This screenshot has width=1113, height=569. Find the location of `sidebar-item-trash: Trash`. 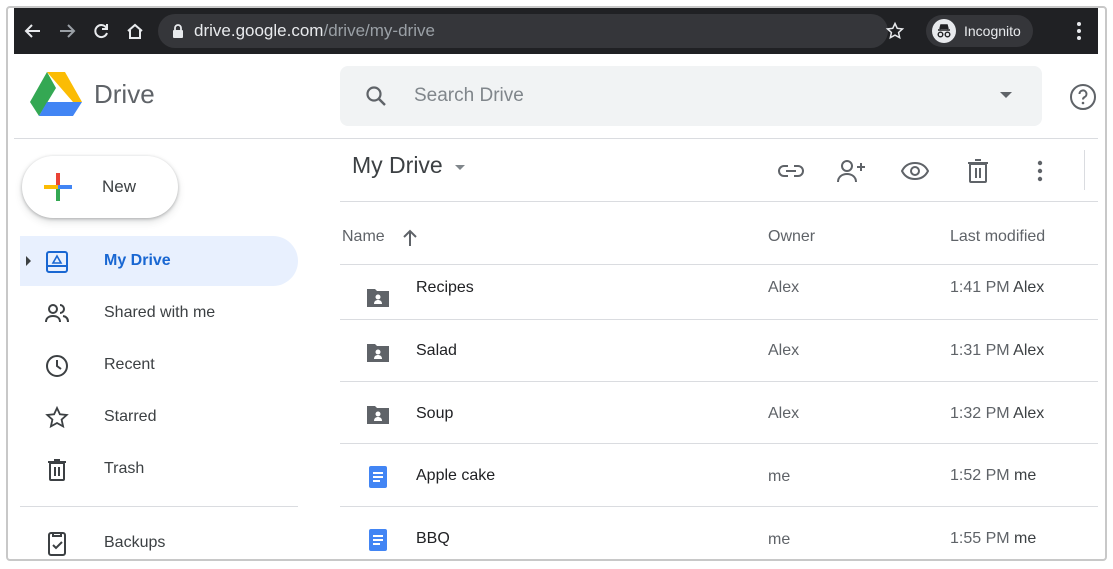

sidebar-item-trash: Trash is located at coordinates (159, 469).